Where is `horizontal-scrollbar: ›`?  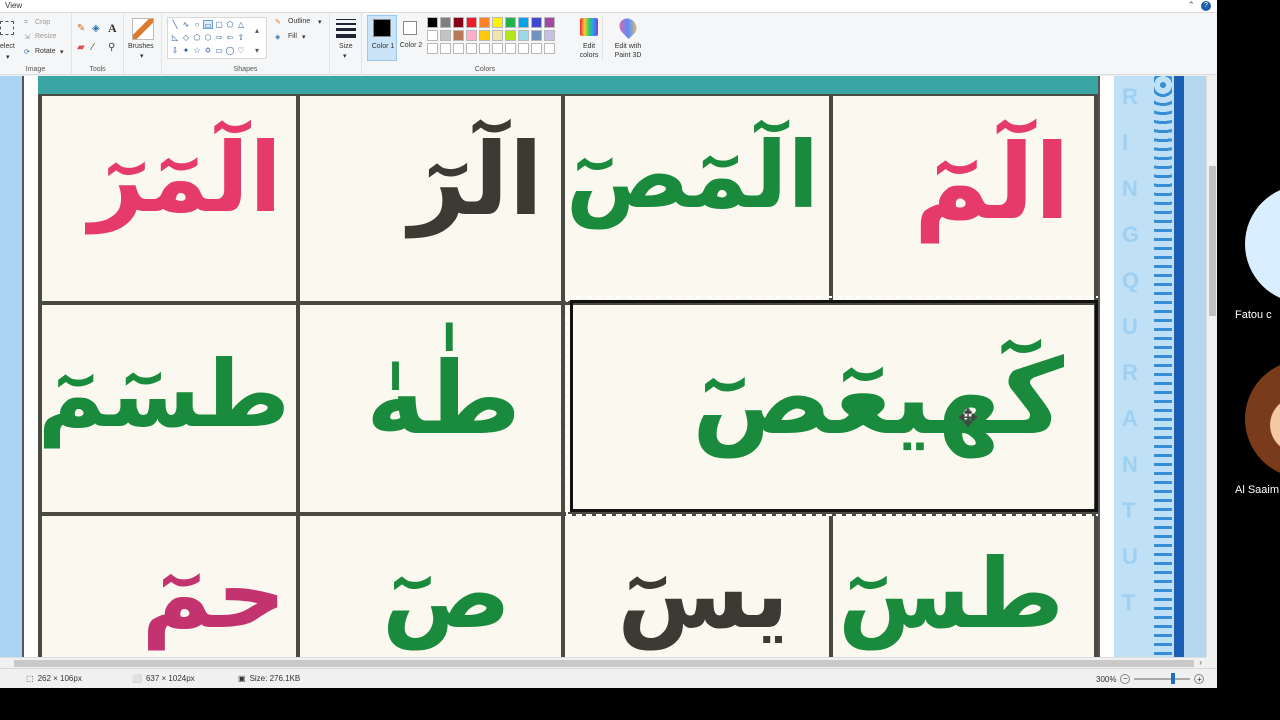
horizontal-scrollbar: › is located at coordinates (603, 662).